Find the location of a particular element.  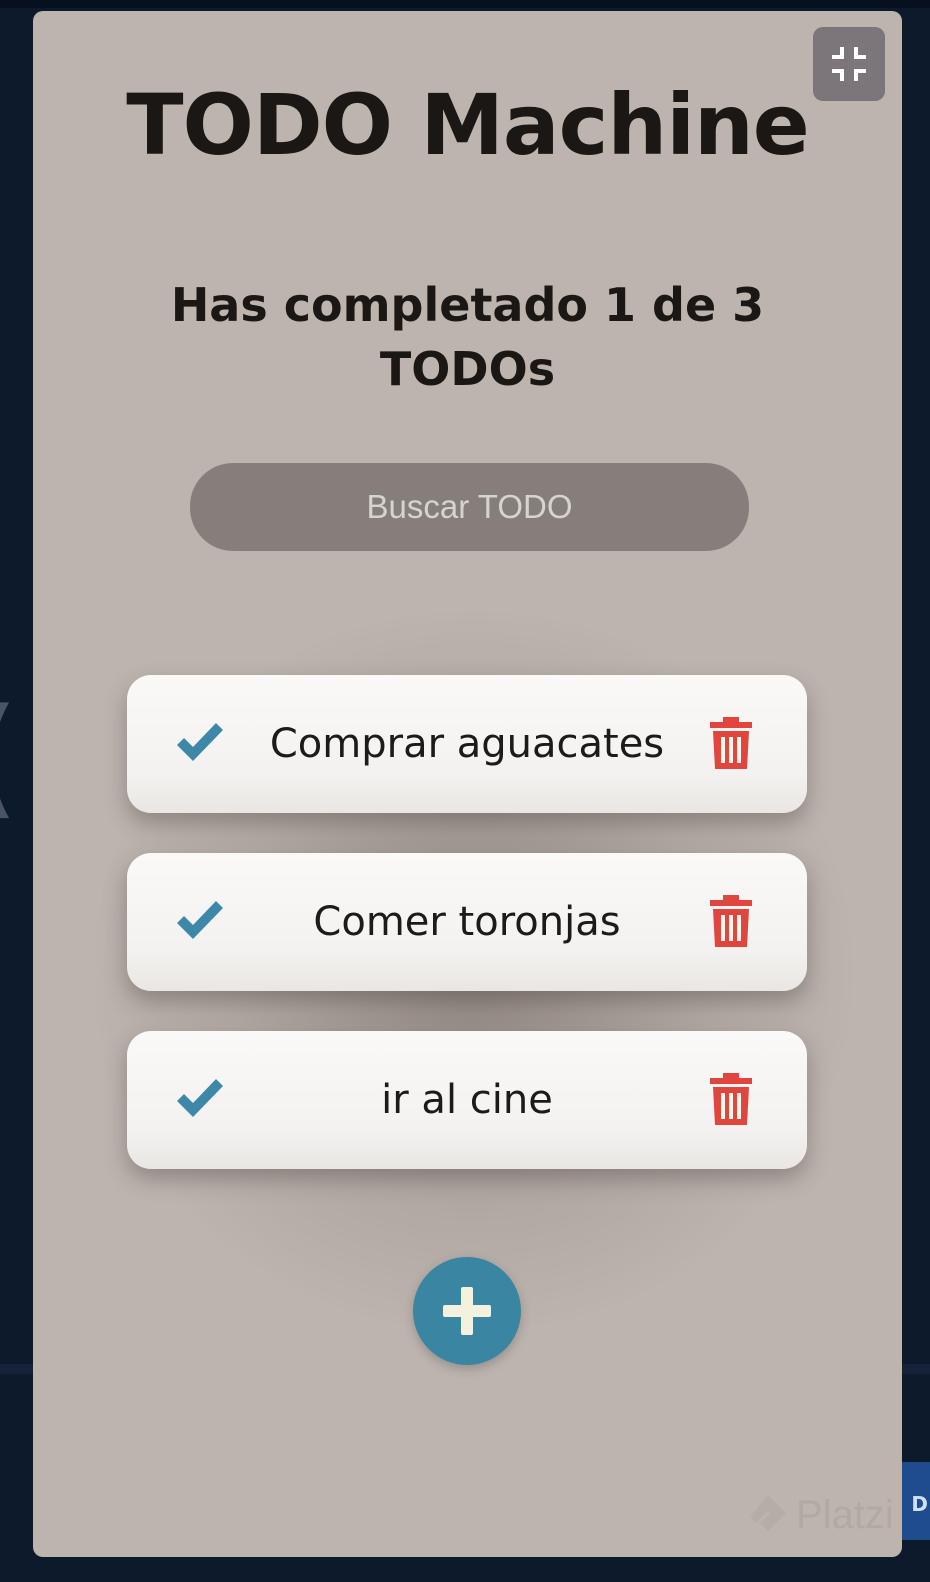

platzi-watermark: Platzi is located at coordinates (823, 1515).